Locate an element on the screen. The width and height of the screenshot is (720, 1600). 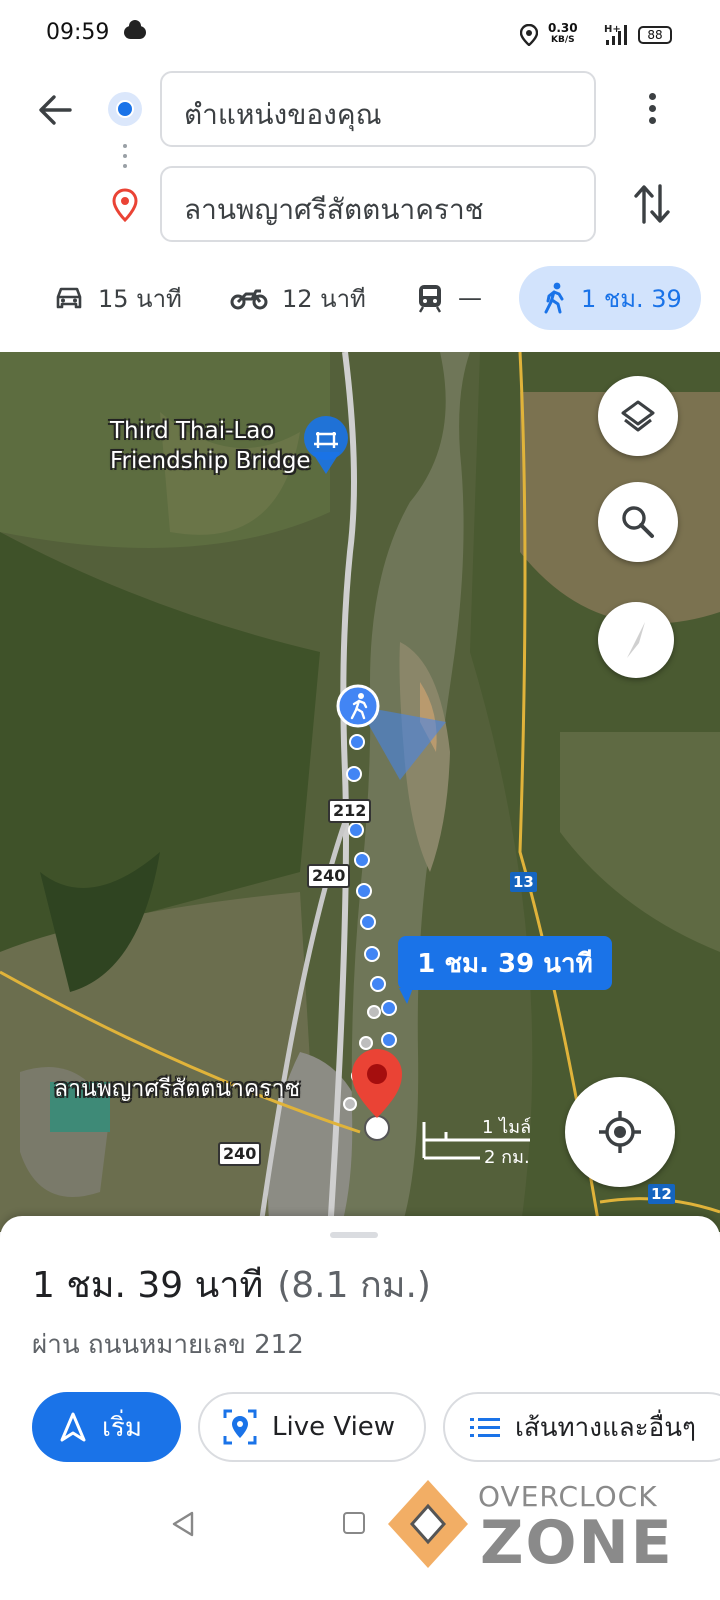
nav-back-icon is located at coordinates (183, 1524).